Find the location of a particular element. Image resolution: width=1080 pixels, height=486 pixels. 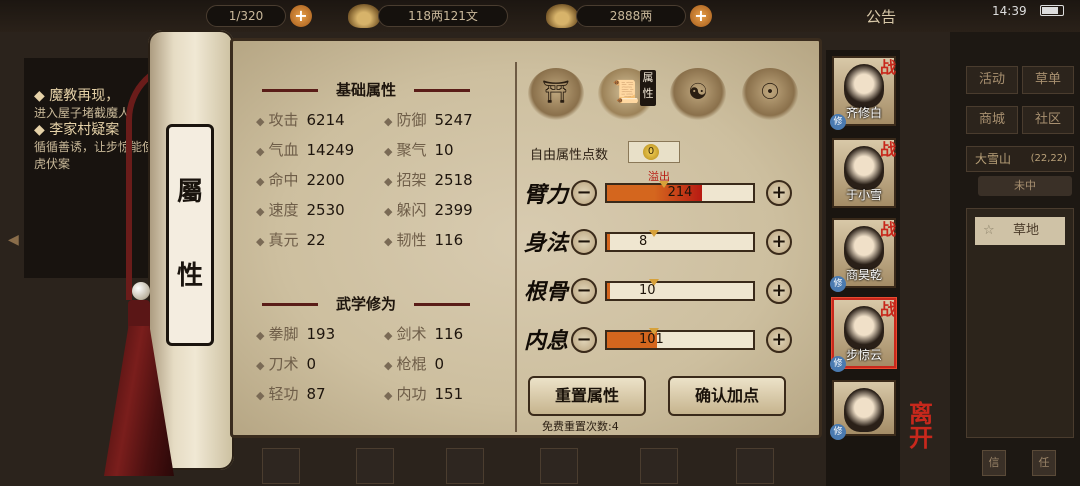

agility-plus-button: + is located at coordinates (779, 242).